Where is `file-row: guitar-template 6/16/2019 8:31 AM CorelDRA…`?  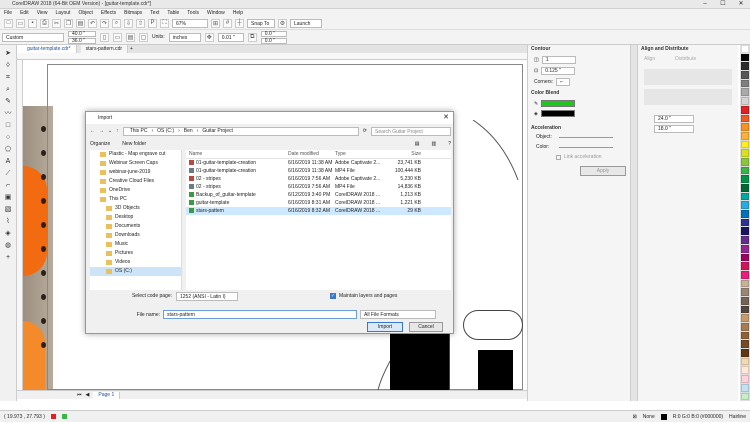
file-row: guitar-template 6/16/2019 8:31 AM CorelDRA… is located at coordinates (318, 203).